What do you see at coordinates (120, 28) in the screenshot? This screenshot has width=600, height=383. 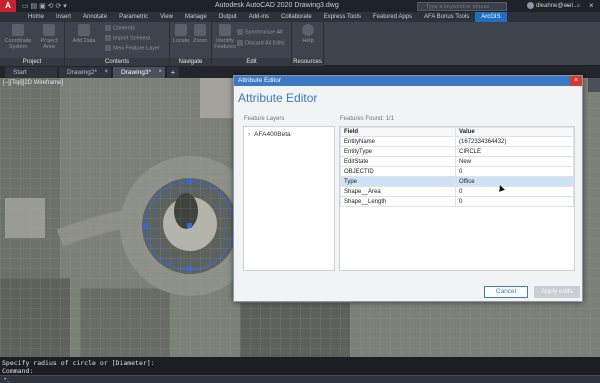 I see `contents-button: Contents` at bounding box center [120, 28].